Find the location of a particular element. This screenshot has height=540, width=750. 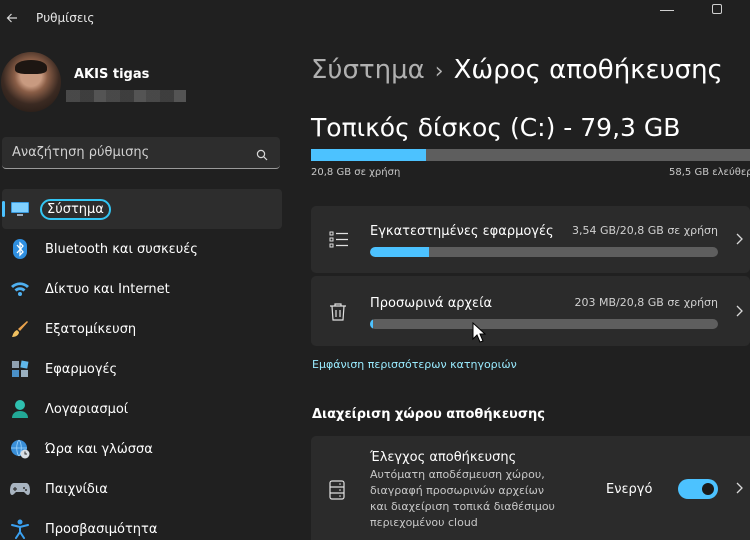

disk-title: Τοπικός δίσκος (C:) - 79,3 GB is located at coordinates (496, 127).